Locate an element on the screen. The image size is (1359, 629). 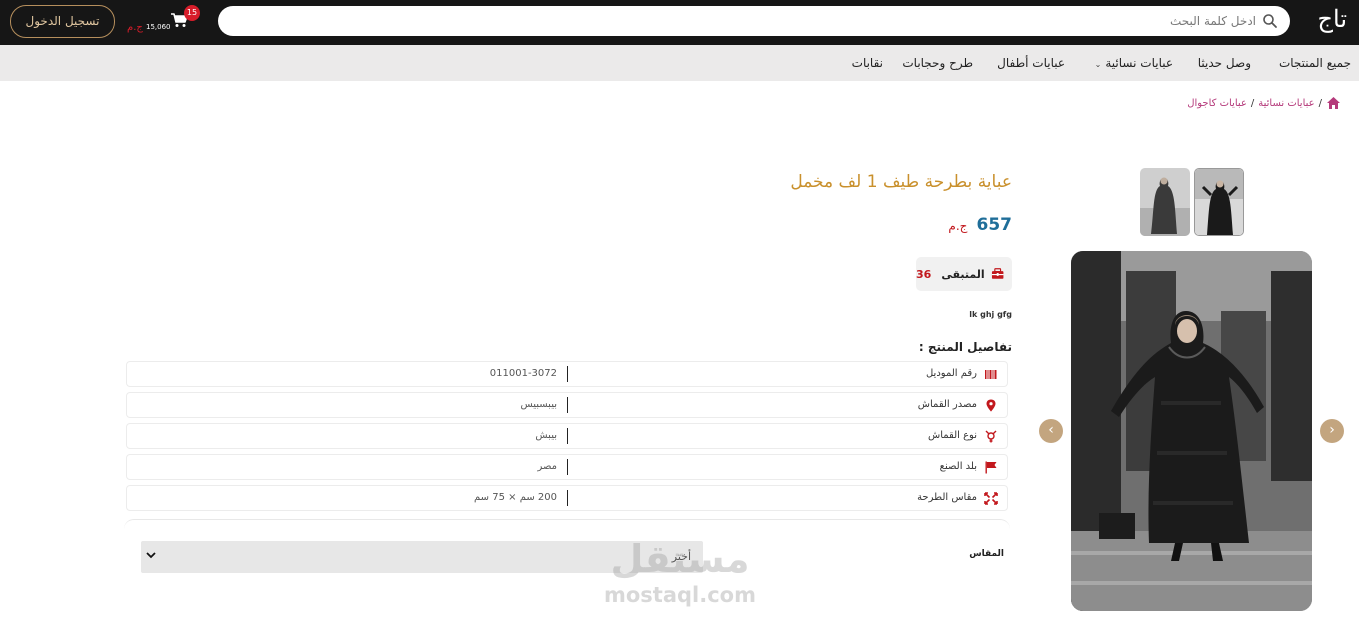
detail-row-fabric-source: مصدر القماش بيبسبيس is located at coordinates (567, 405).